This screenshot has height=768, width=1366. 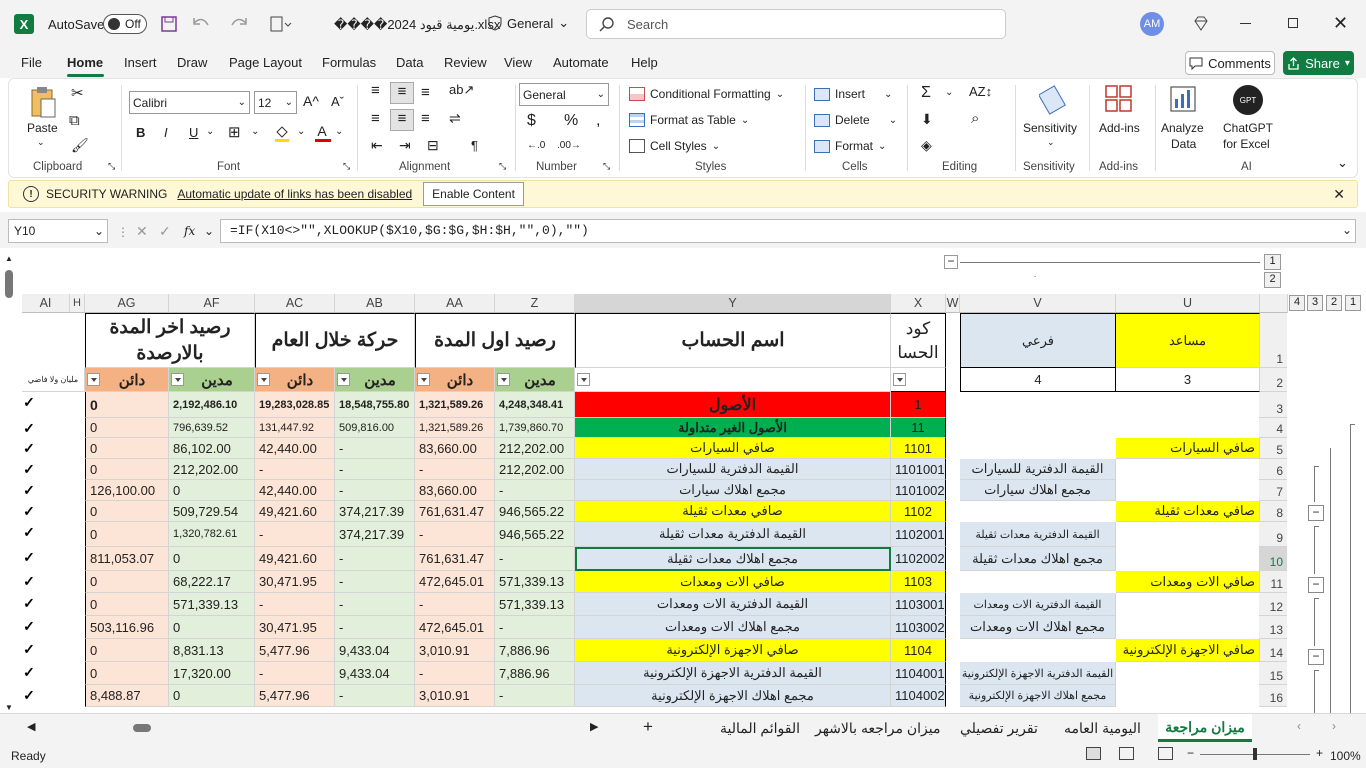 I want to click on column-header-w: W, so click(x=953, y=303).